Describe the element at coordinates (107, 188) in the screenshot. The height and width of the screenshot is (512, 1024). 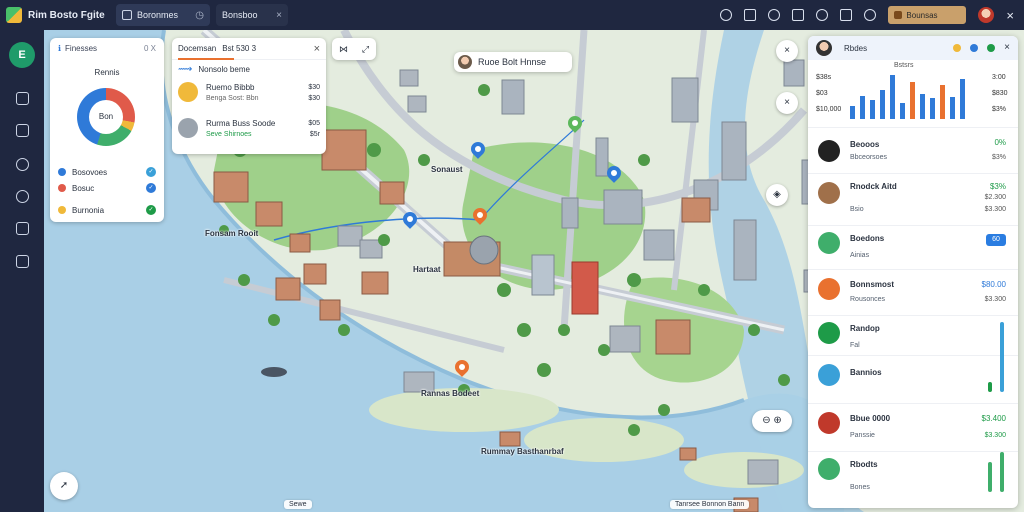
I see `legend-item: Bosuc ✓` at that location.